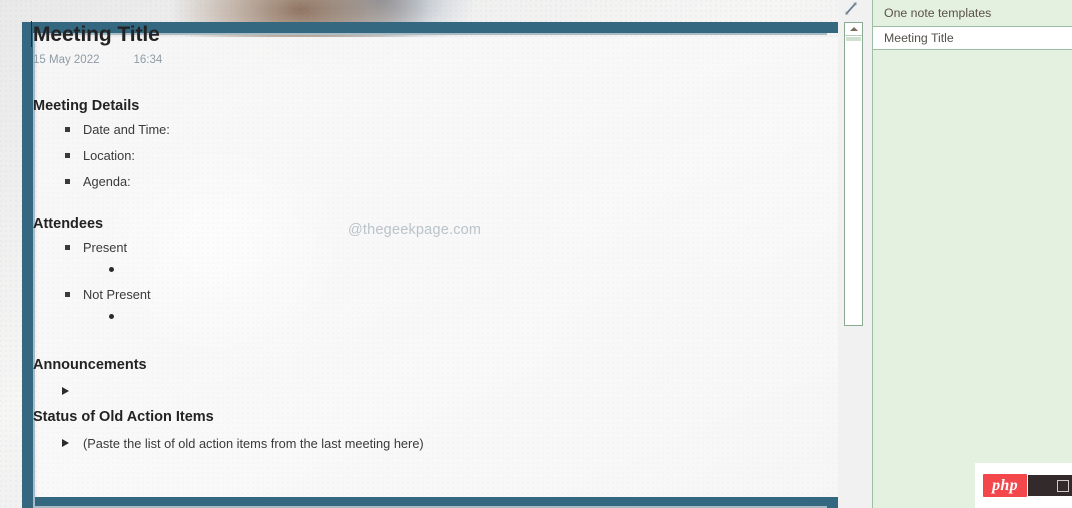  I want to click on page-list-scrollbar, so click(853, 174).